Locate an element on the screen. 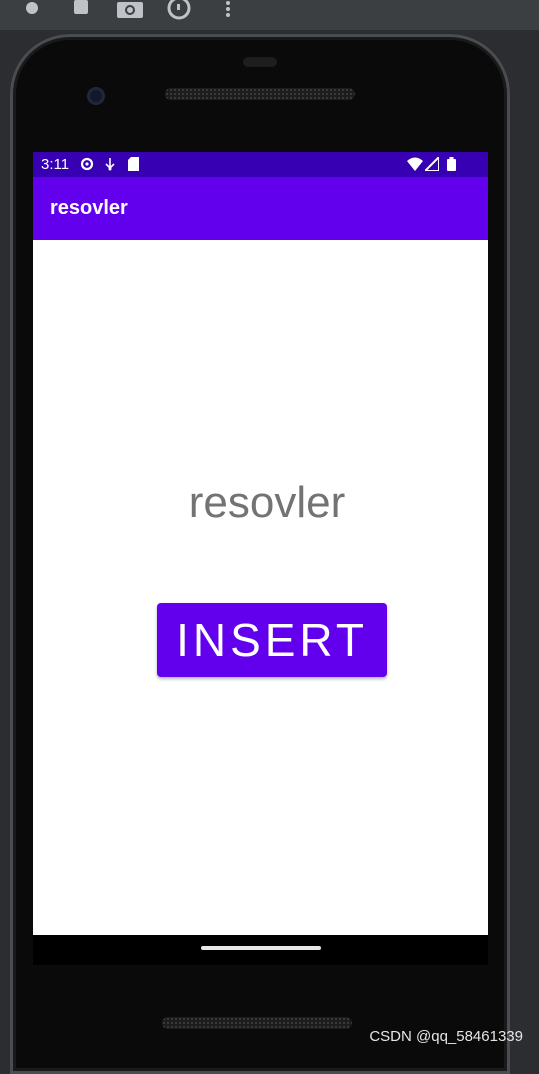 The image size is (539, 1074). wifi-icon is located at coordinates (415, 164).